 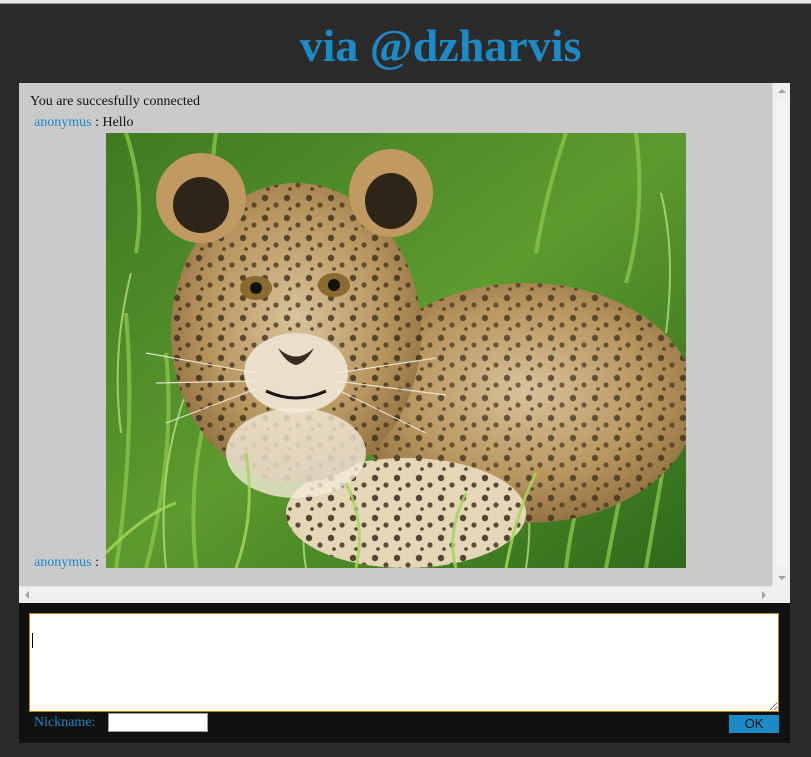 What do you see at coordinates (65, 722) in the screenshot?
I see `nickname-label: Nickname:` at bounding box center [65, 722].